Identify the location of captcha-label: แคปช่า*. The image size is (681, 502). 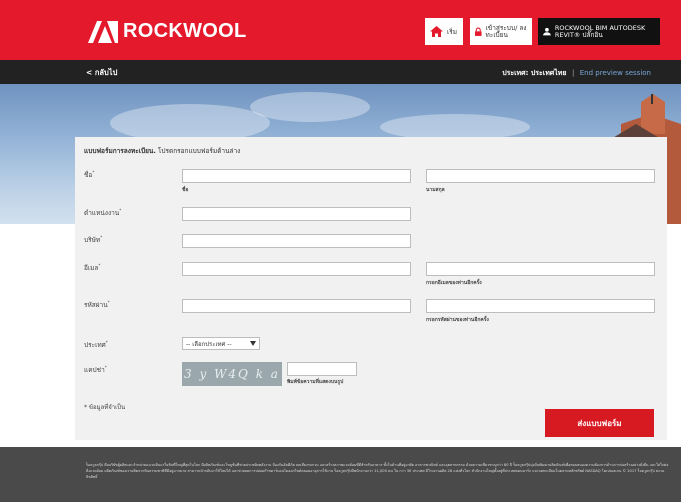
(95, 370).